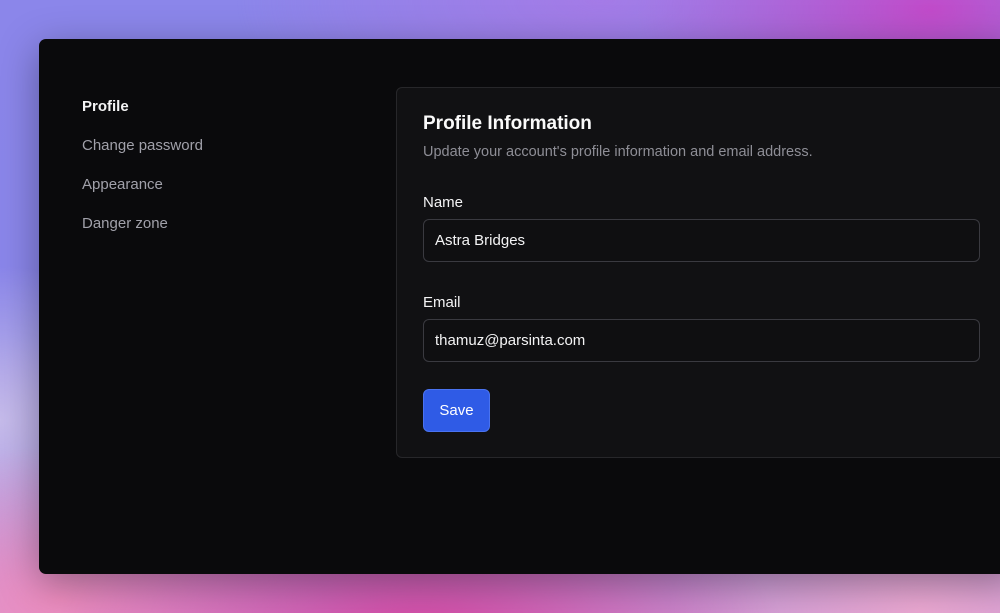  Describe the element at coordinates (202, 155) in the screenshot. I see `sidebar-item-change-password: Change password` at that location.